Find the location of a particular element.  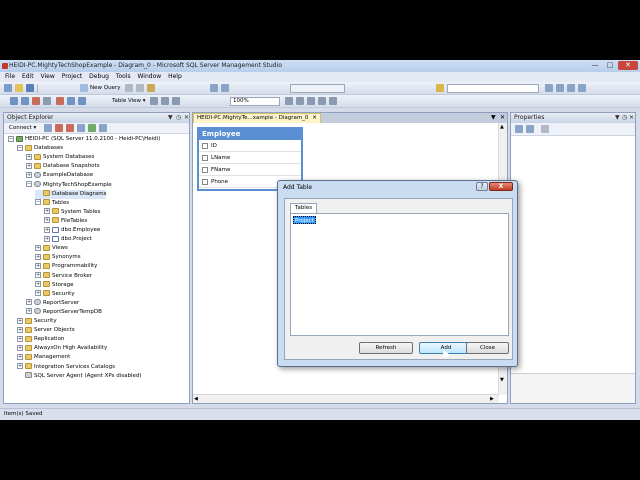

tree-item: − Tables is located at coordinates (52, 203).